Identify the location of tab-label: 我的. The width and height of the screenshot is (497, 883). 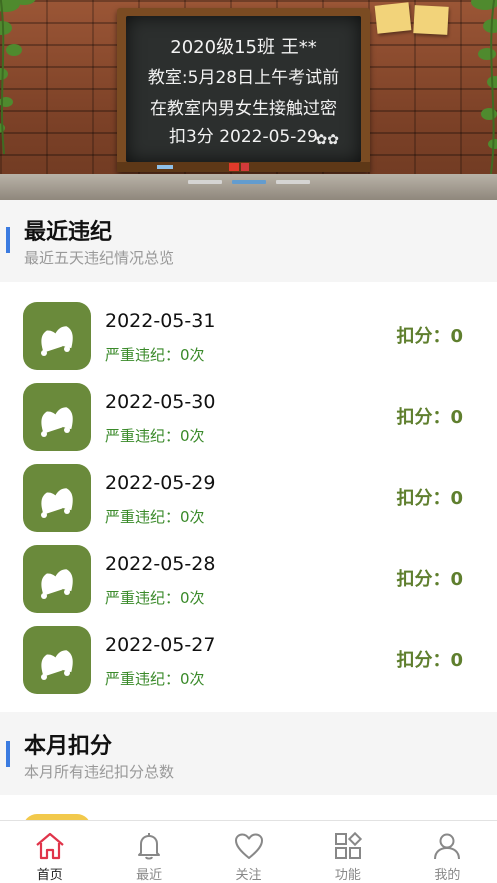
(447, 875).